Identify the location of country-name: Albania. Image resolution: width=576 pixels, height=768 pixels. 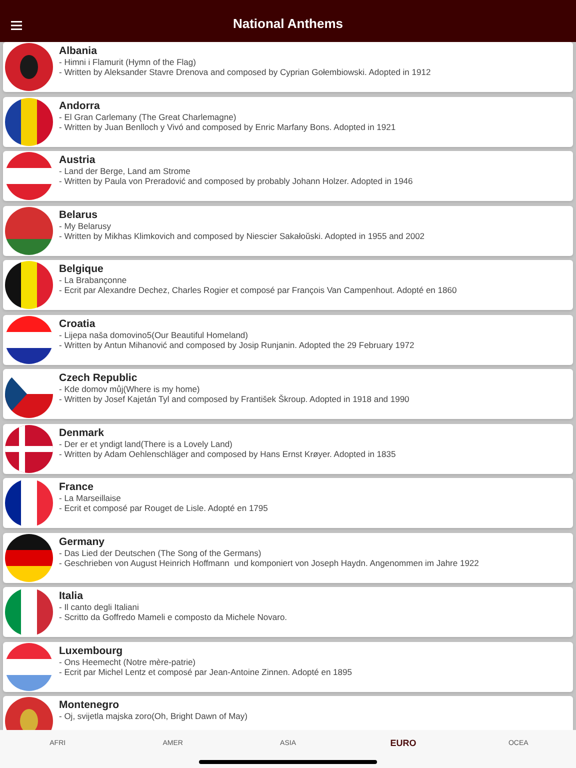
(78, 51).